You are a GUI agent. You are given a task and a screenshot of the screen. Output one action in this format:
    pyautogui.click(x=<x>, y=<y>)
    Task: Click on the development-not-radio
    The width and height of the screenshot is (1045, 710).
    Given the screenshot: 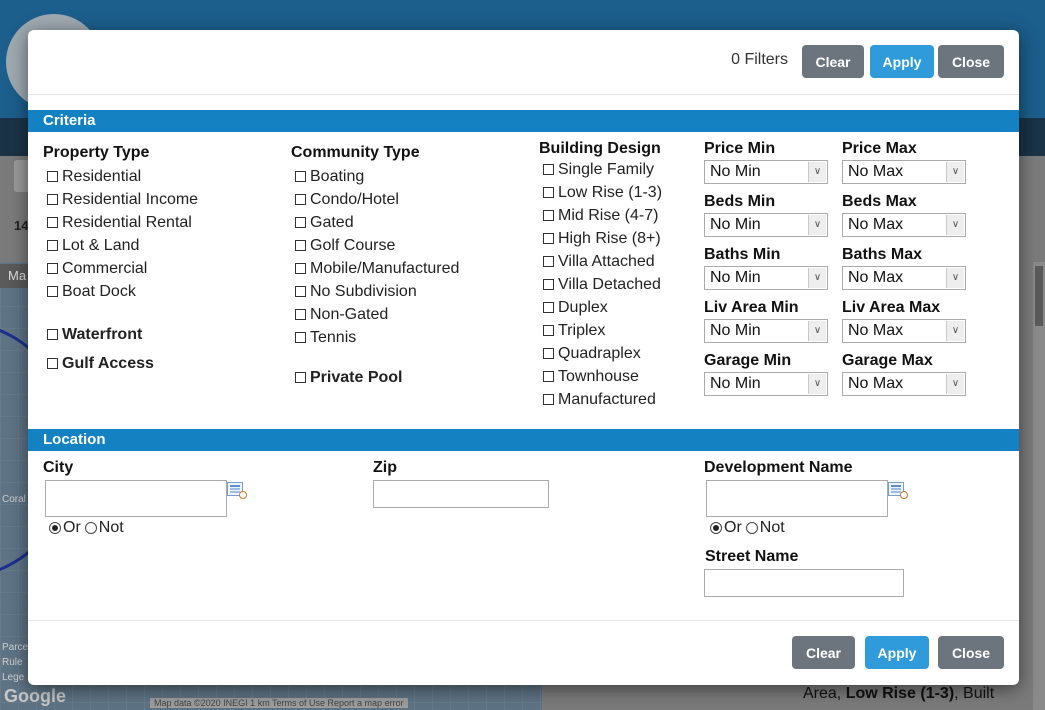 What is the action you would take?
    pyautogui.click(x=751, y=528)
    